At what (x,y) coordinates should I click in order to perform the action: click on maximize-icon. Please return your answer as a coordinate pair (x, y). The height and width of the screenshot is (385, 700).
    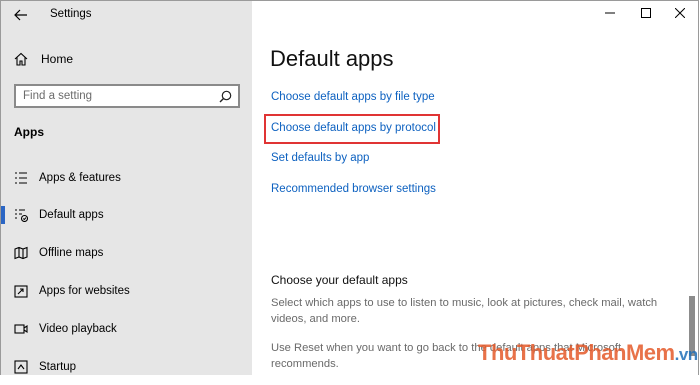
    Looking at the image, I should click on (646, 13).